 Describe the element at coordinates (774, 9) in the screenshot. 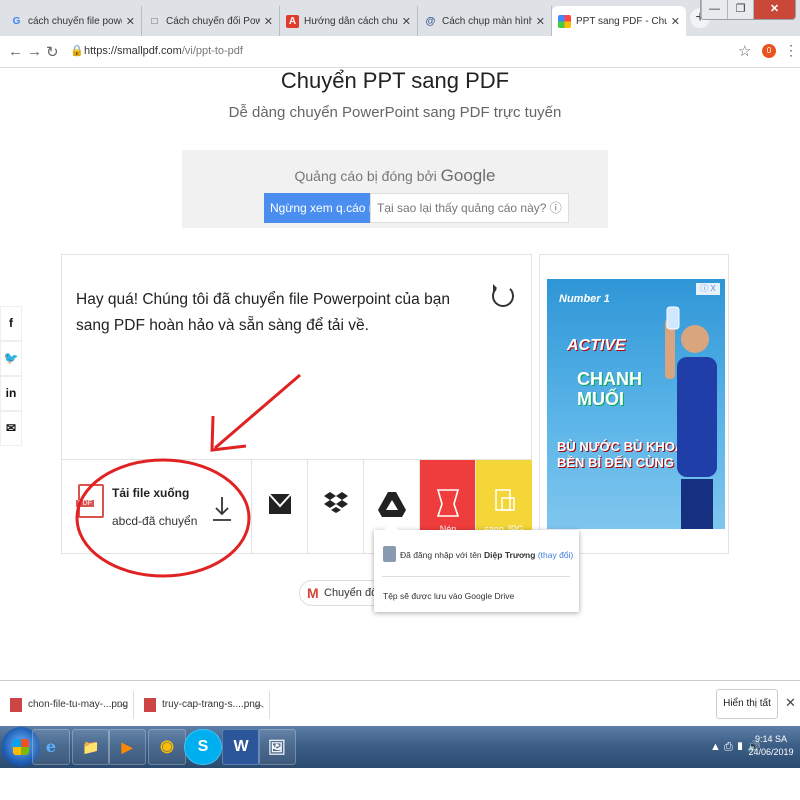

I see `close-window-button: ✕` at that location.